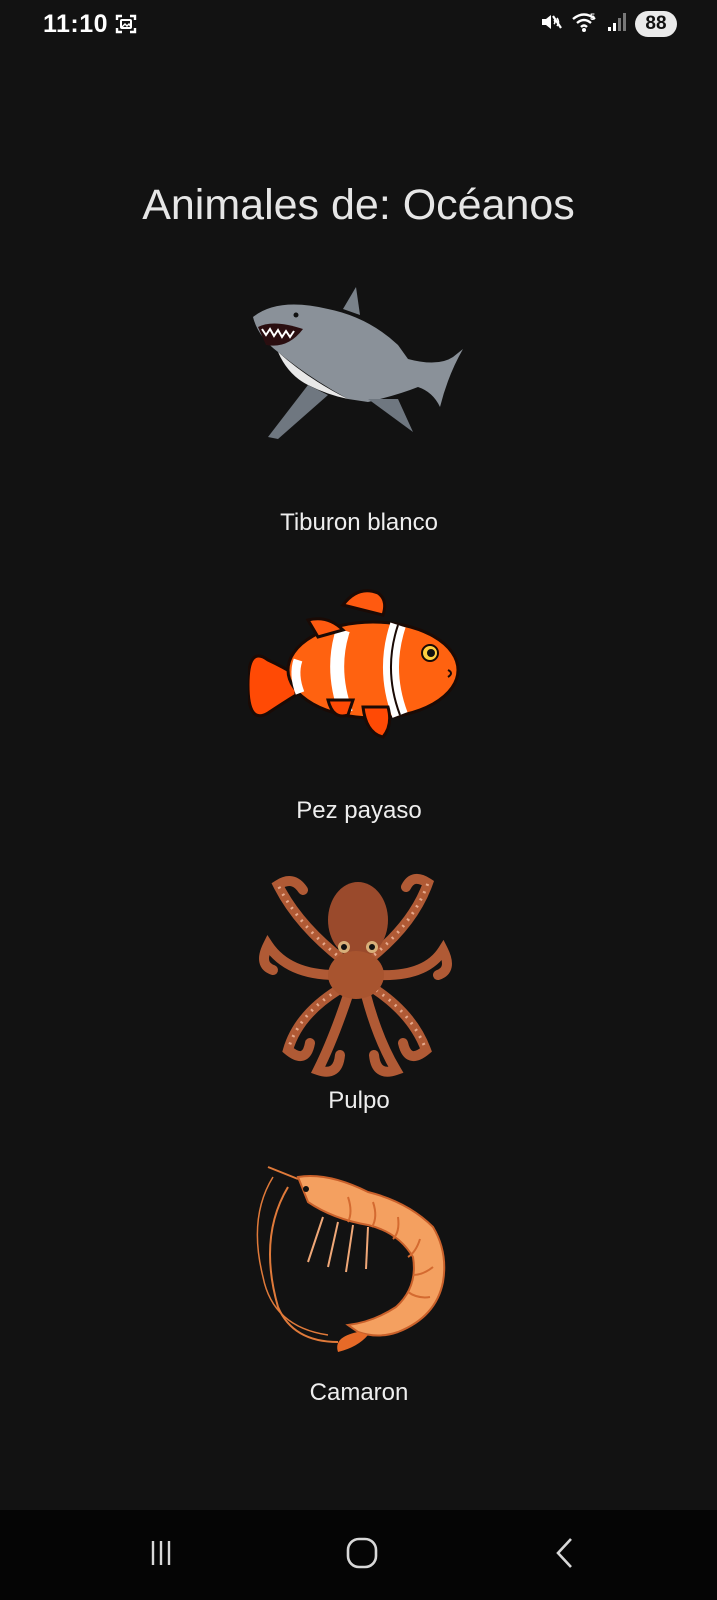 Image resolution: width=717 pixels, height=1600 pixels. Describe the element at coordinates (359, 1392) in the screenshot. I see `animal-name: Camaron` at that location.